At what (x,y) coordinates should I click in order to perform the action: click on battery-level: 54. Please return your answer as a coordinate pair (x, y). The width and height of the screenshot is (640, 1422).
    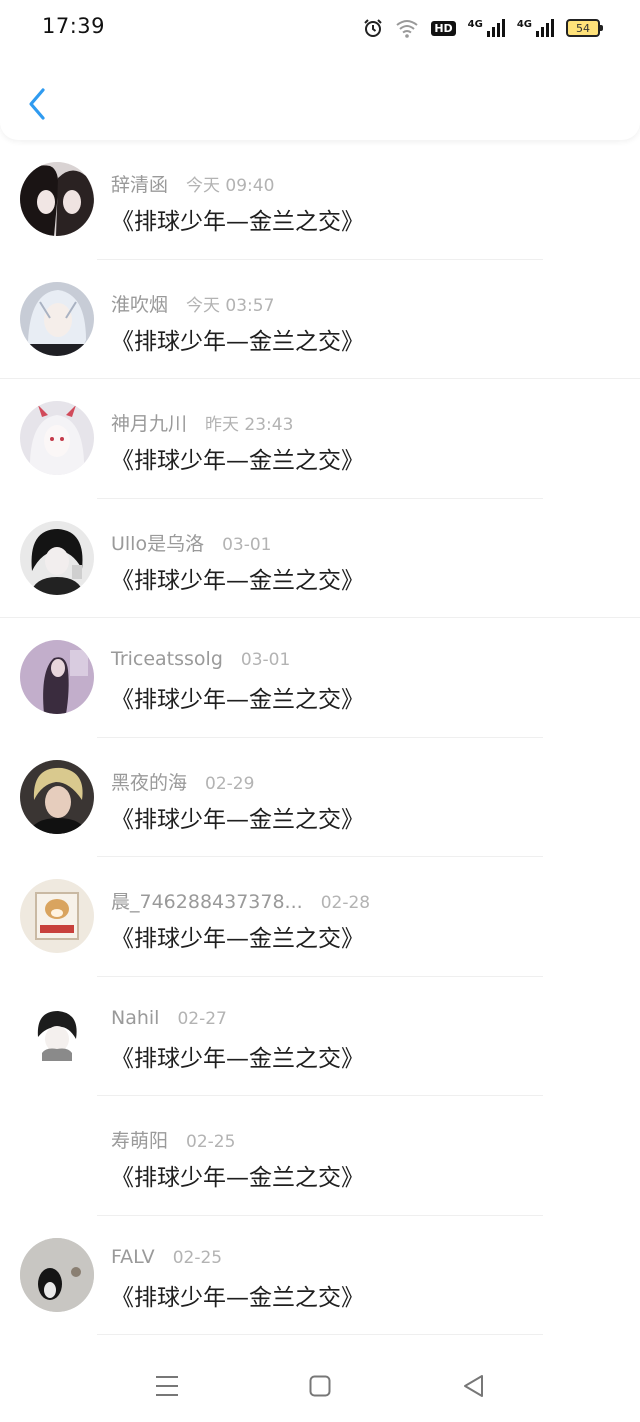
    Looking at the image, I should click on (583, 28).